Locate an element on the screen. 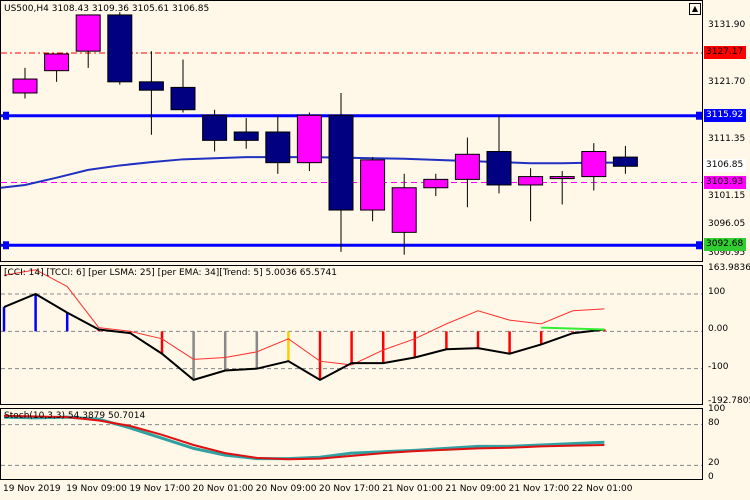 This screenshot has height=500, width=750. time-tick-label: 19 Nov 17:00 is located at coordinates (160, 489).